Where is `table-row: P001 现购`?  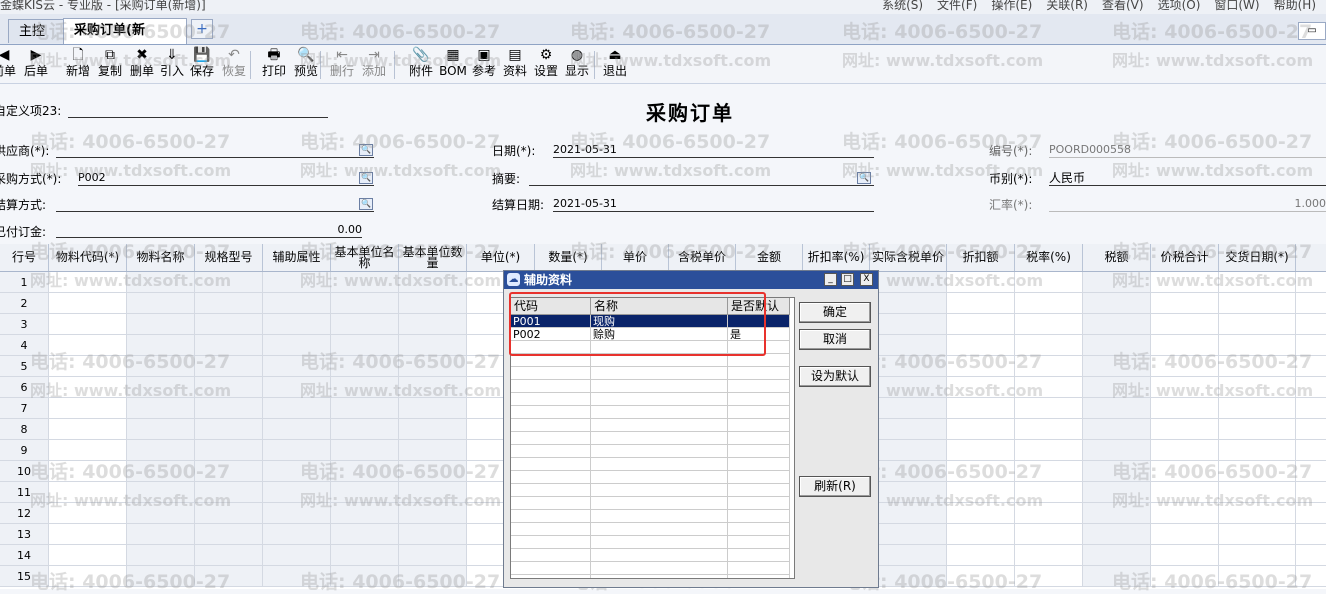
table-row: P001 现购 is located at coordinates (650, 321).